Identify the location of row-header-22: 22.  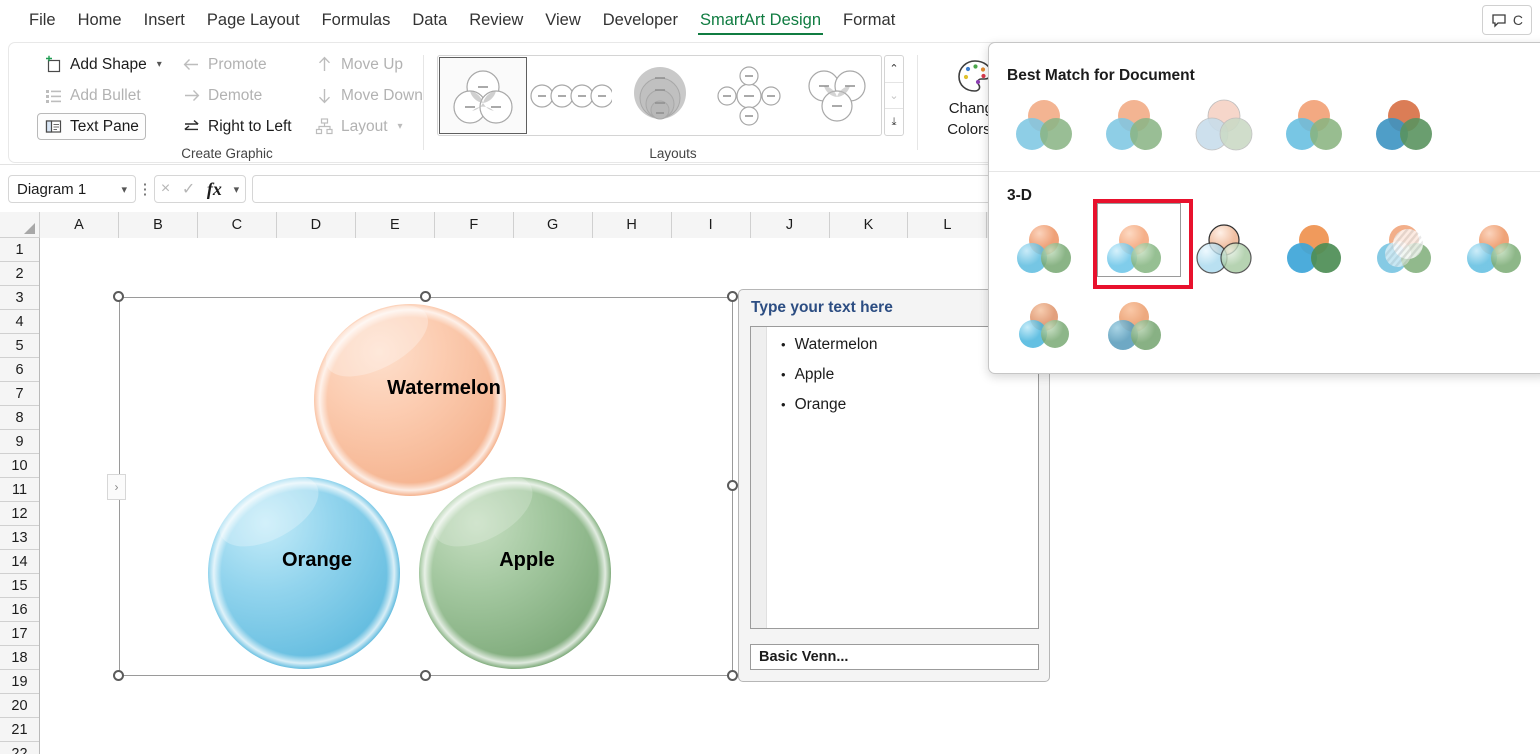
(19, 748).